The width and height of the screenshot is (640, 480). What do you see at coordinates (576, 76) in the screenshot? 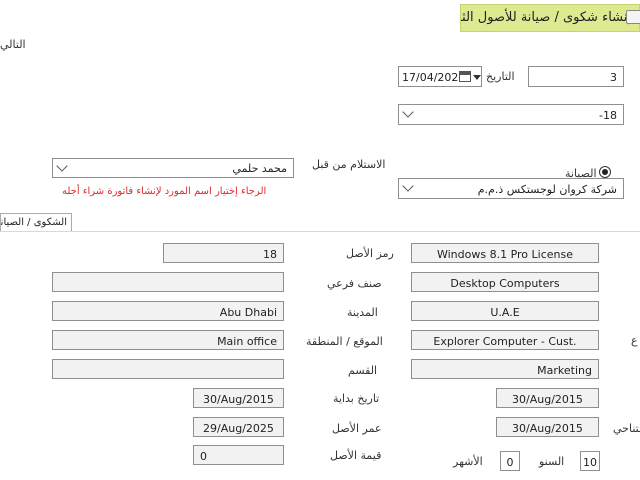
I see `document-number-input: 3` at bounding box center [576, 76].